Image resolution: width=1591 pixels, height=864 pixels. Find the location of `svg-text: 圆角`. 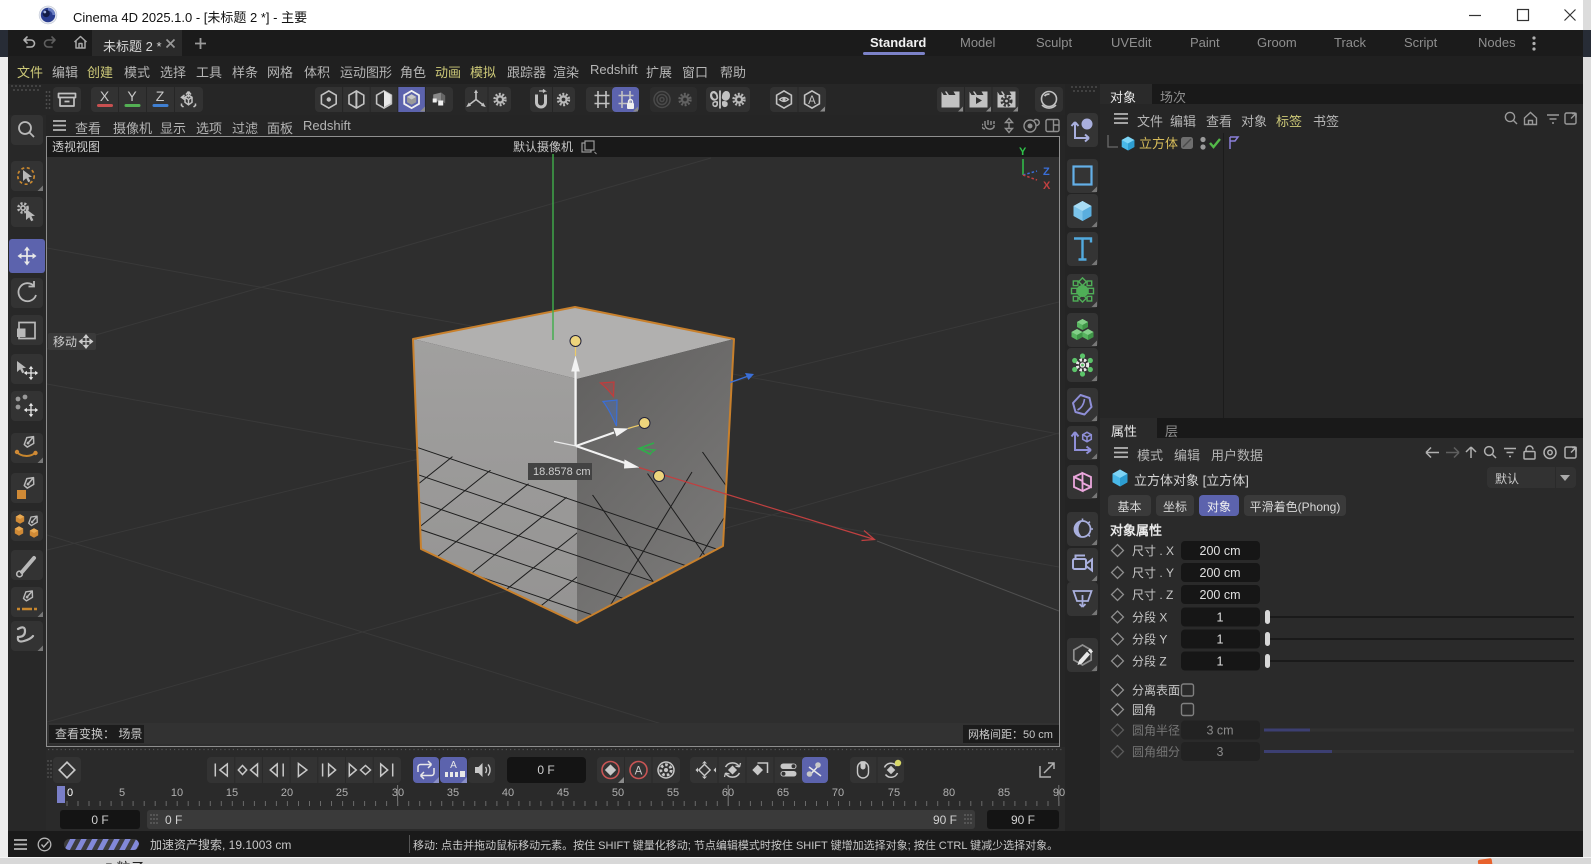

svg-text: 圆角 is located at coordinates (1144, 710).